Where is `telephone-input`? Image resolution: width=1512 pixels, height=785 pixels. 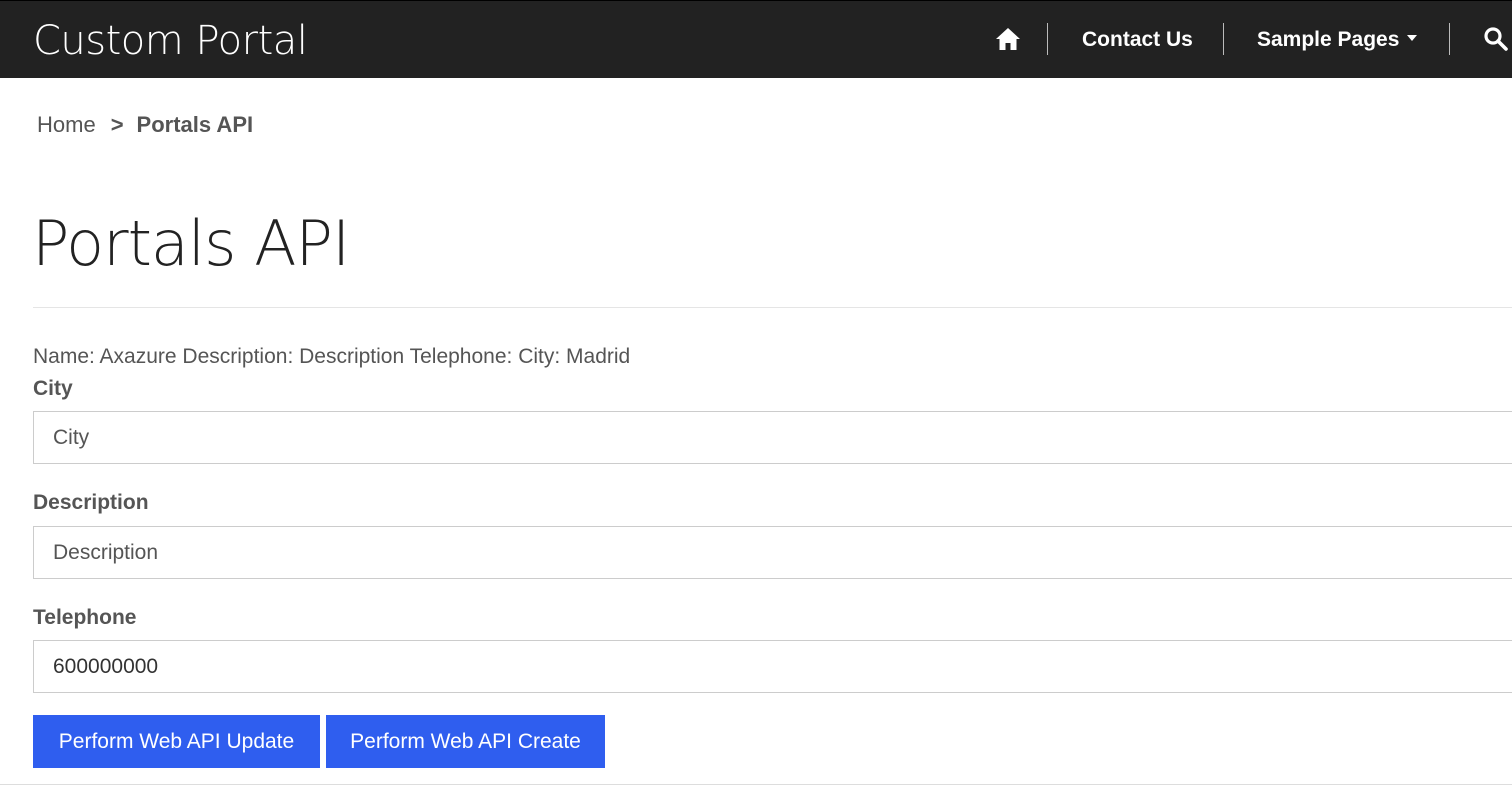 telephone-input is located at coordinates (772, 666).